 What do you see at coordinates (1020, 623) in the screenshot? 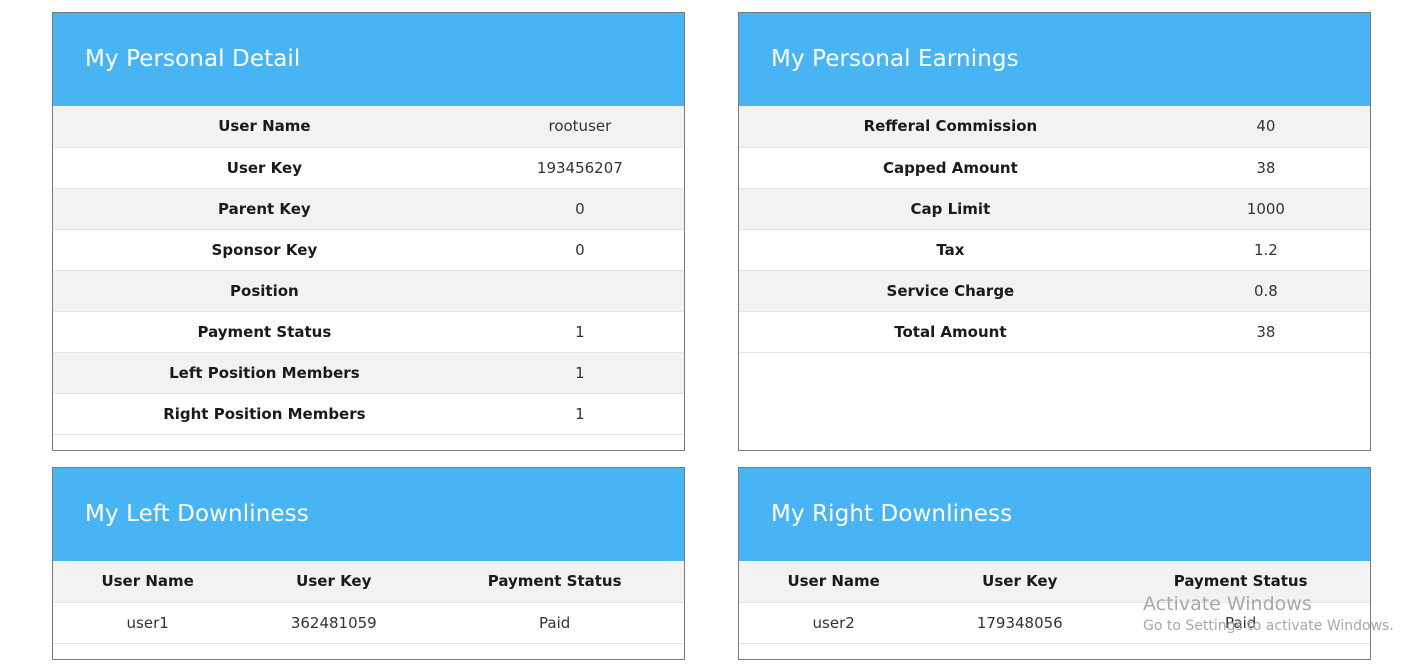
I see `cell-user-key: 179348056` at bounding box center [1020, 623].